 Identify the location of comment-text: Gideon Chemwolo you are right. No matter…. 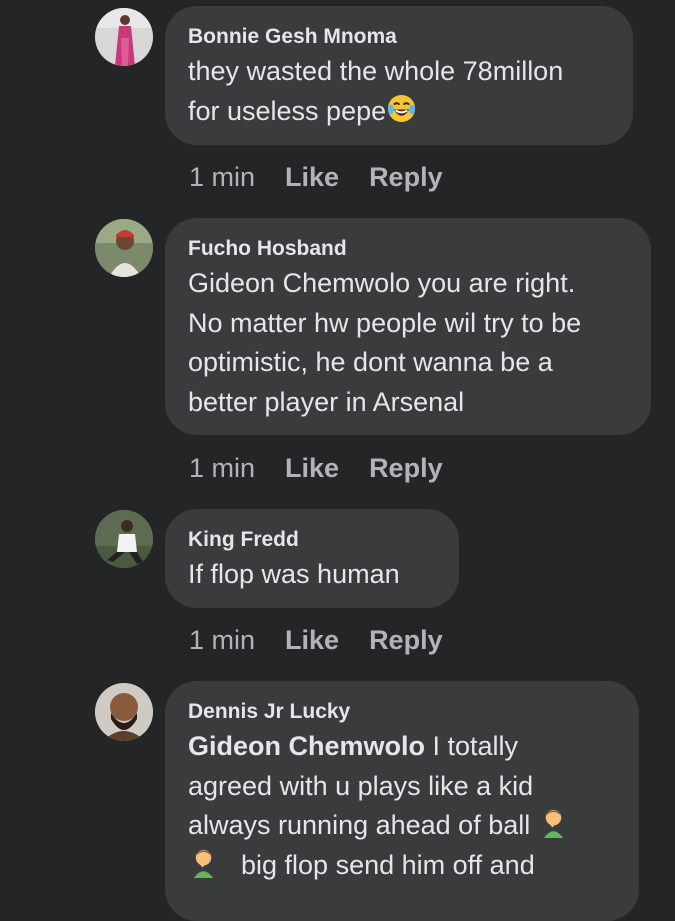
(408, 343).